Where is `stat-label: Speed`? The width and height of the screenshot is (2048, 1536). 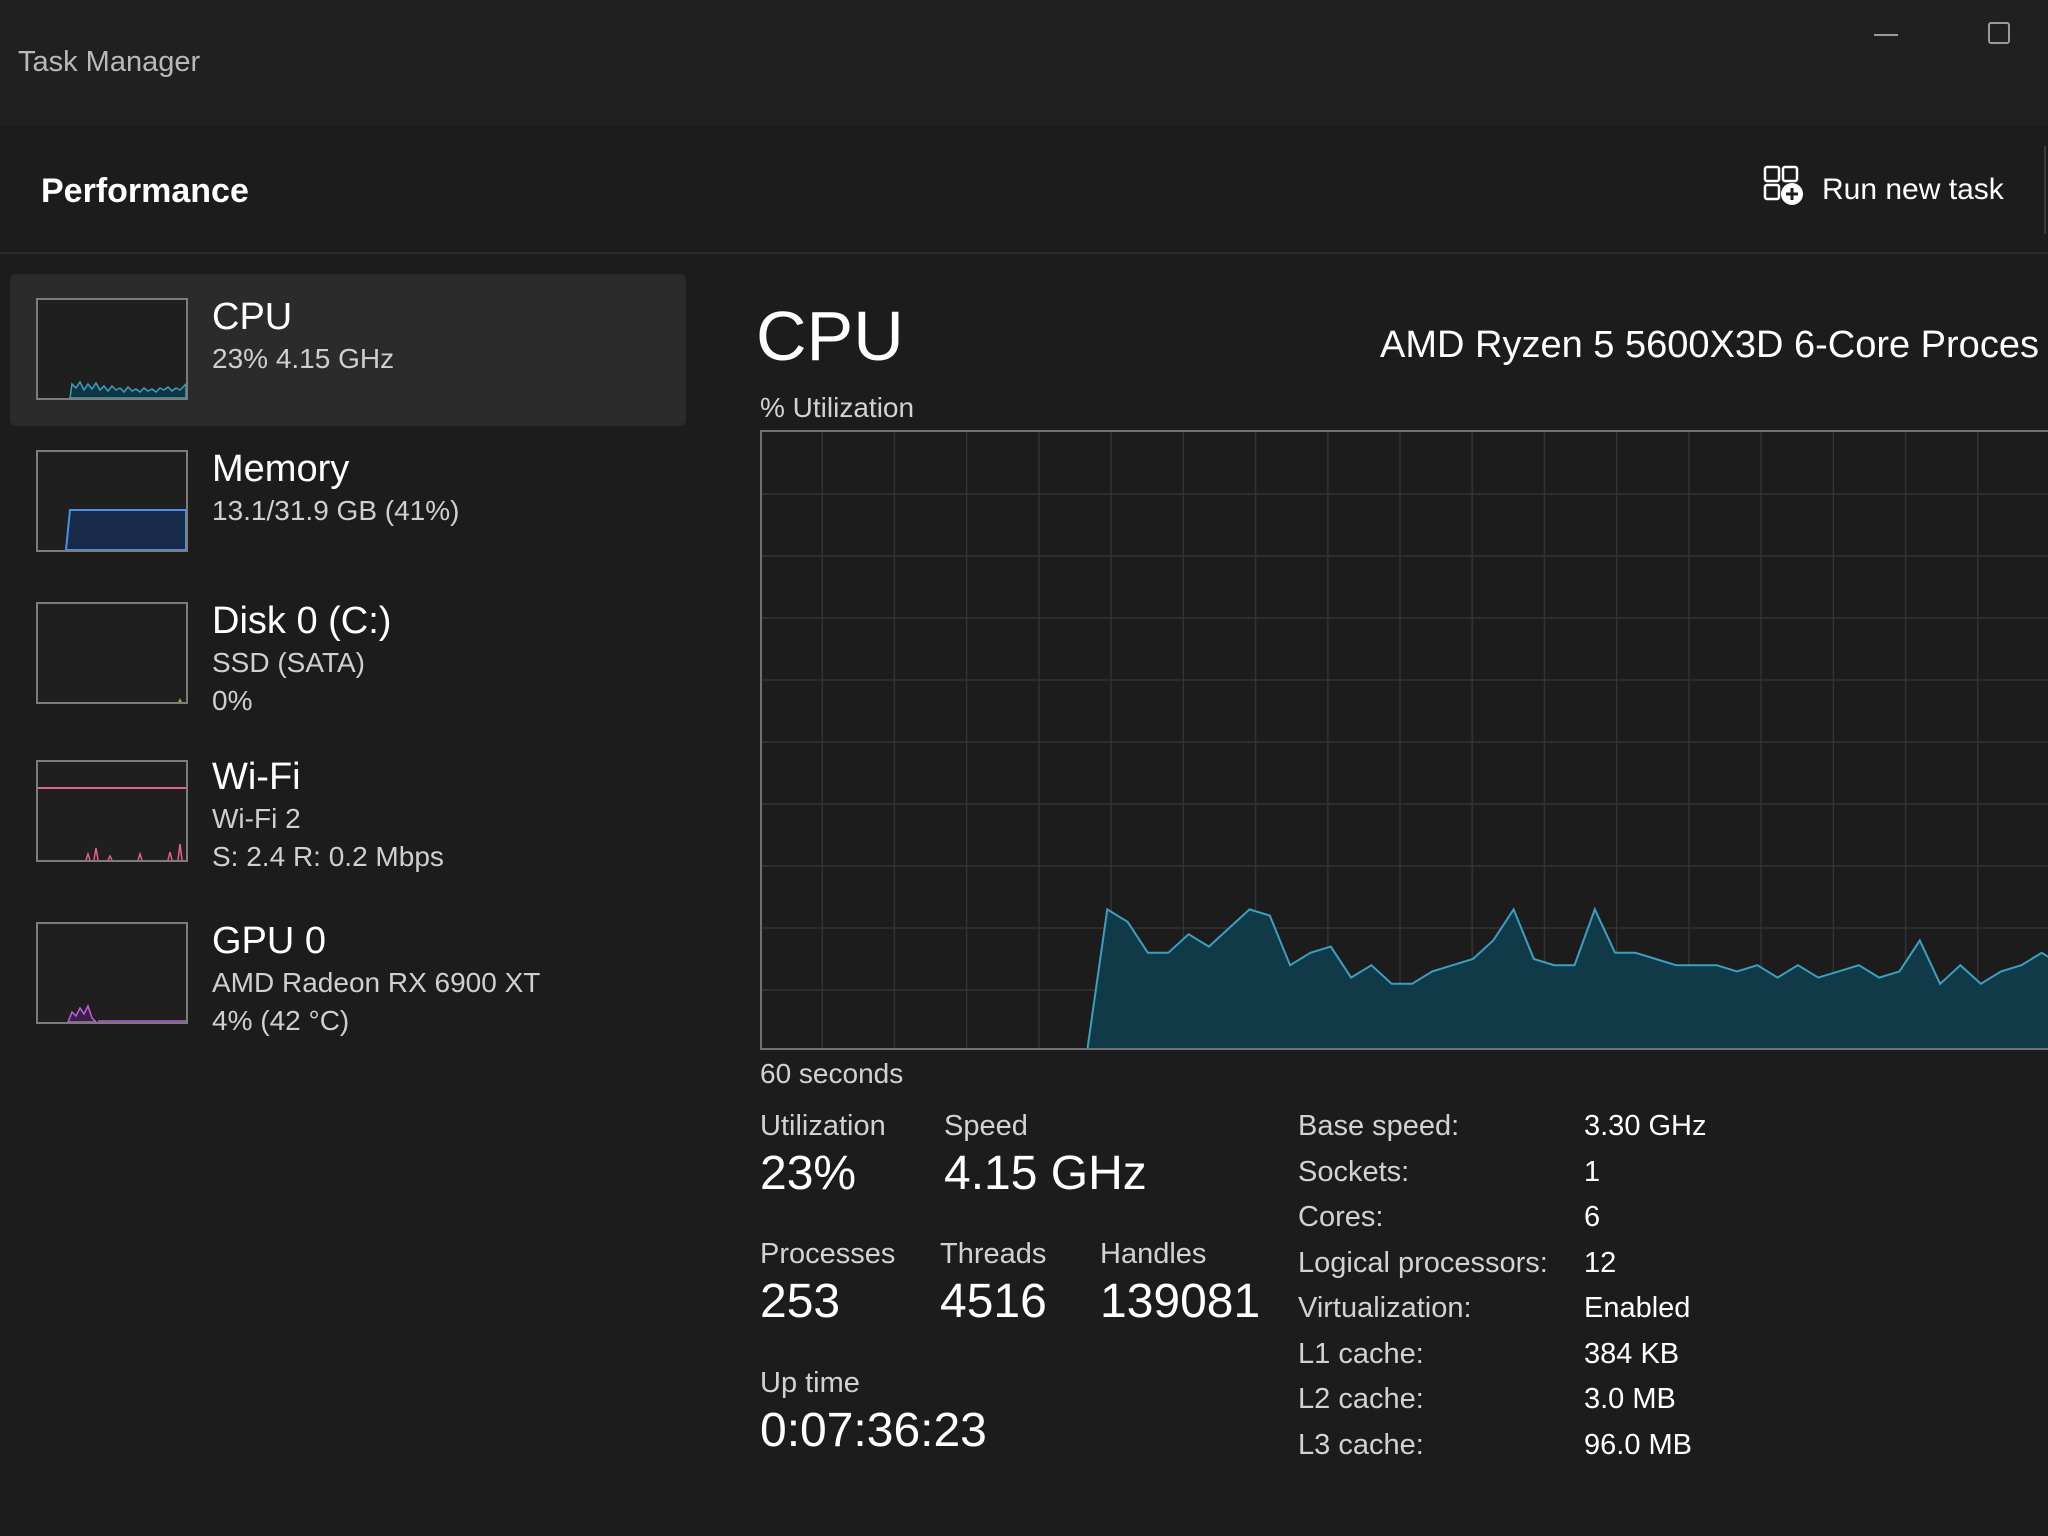 stat-label: Speed is located at coordinates (986, 1126).